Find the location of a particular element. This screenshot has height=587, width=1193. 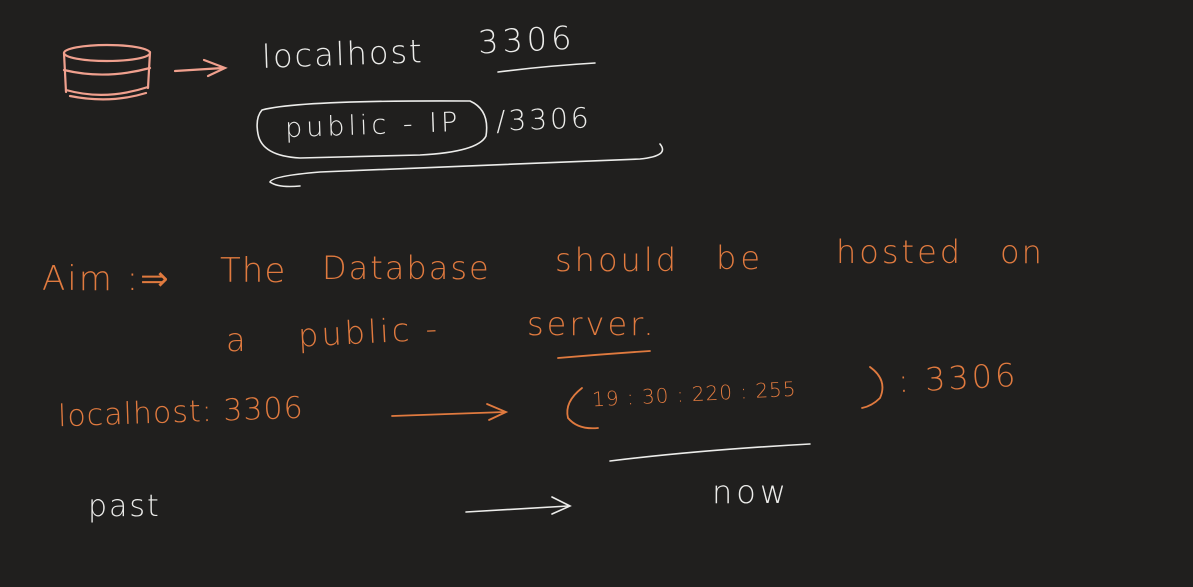

aim-word-on: on is located at coordinates (1022, 252).